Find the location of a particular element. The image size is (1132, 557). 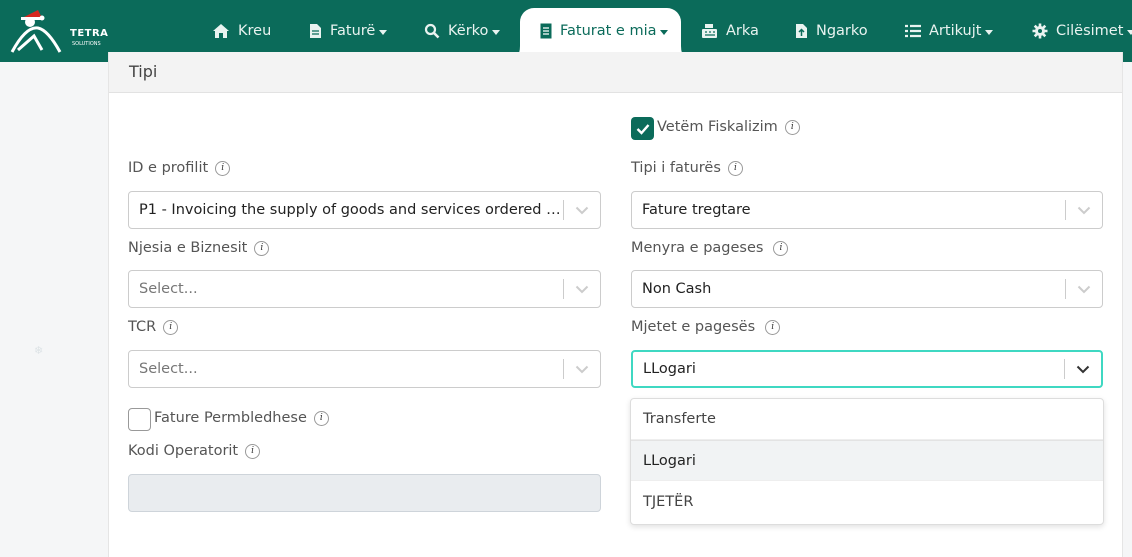

brand-name: TETRA is located at coordinates (89, 33).